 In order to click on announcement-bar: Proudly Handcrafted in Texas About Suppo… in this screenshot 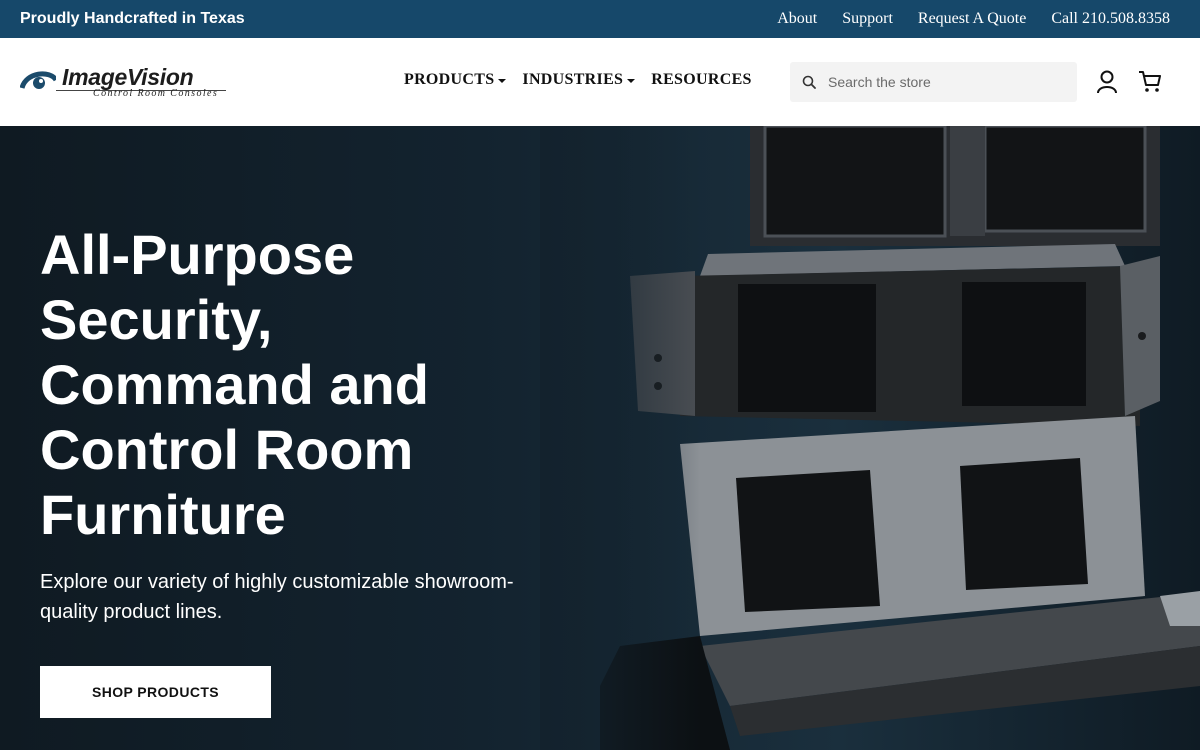, I will do `click(600, 19)`.